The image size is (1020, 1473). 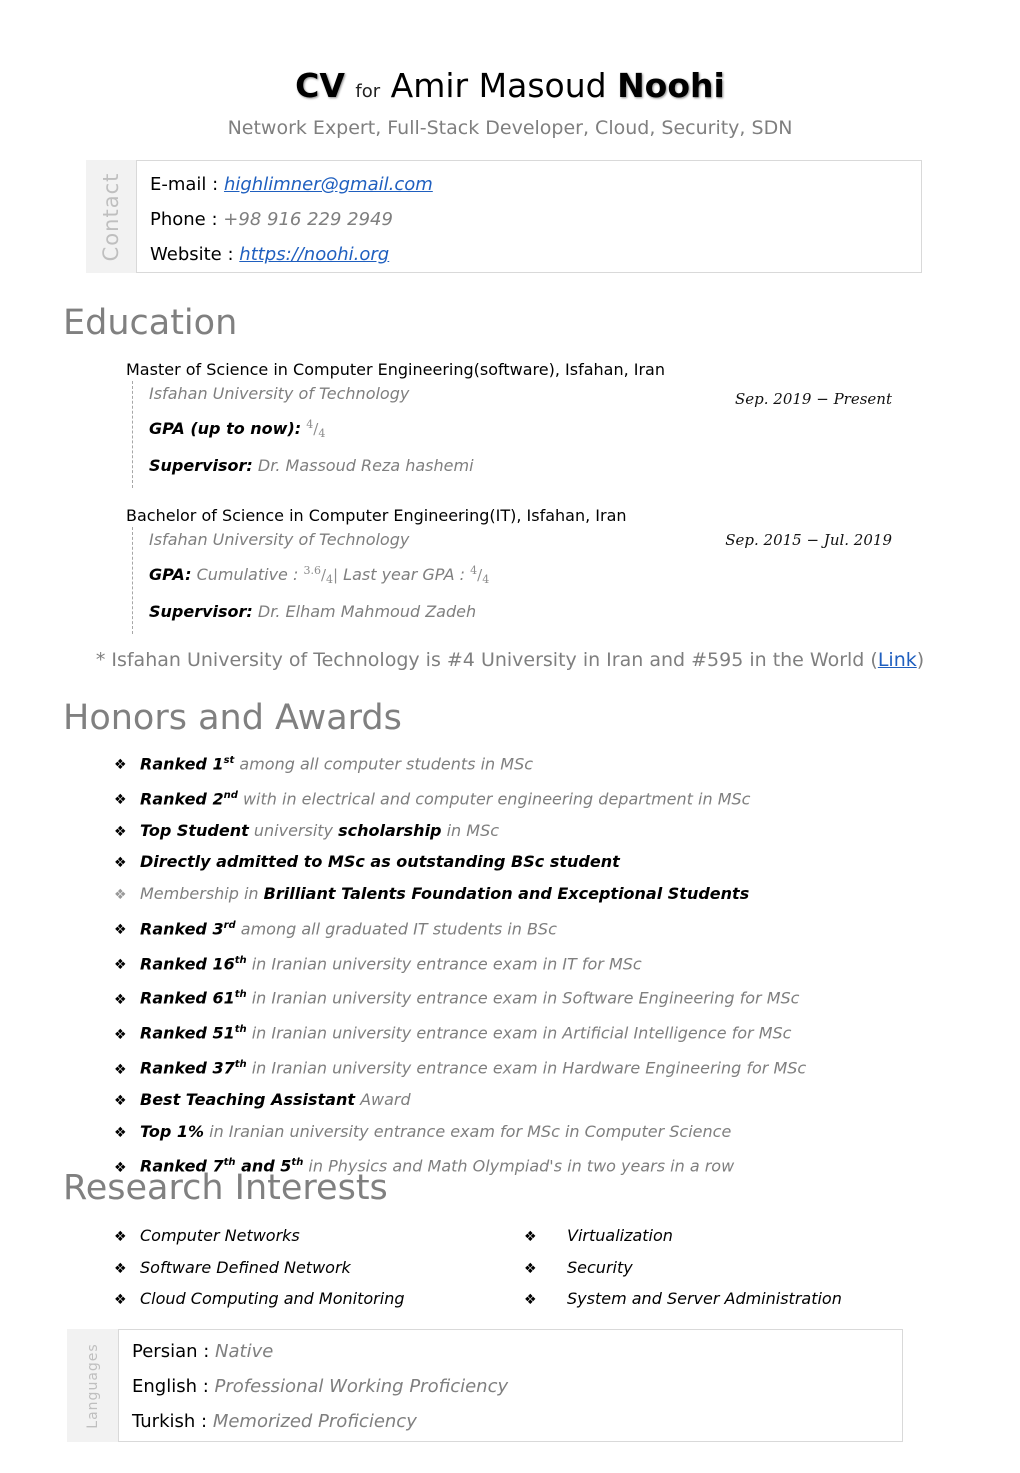 What do you see at coordinates (480, 575) in the screenshot?
I see `last-year-fraction: 4/4` at bounding box center [480, 575].